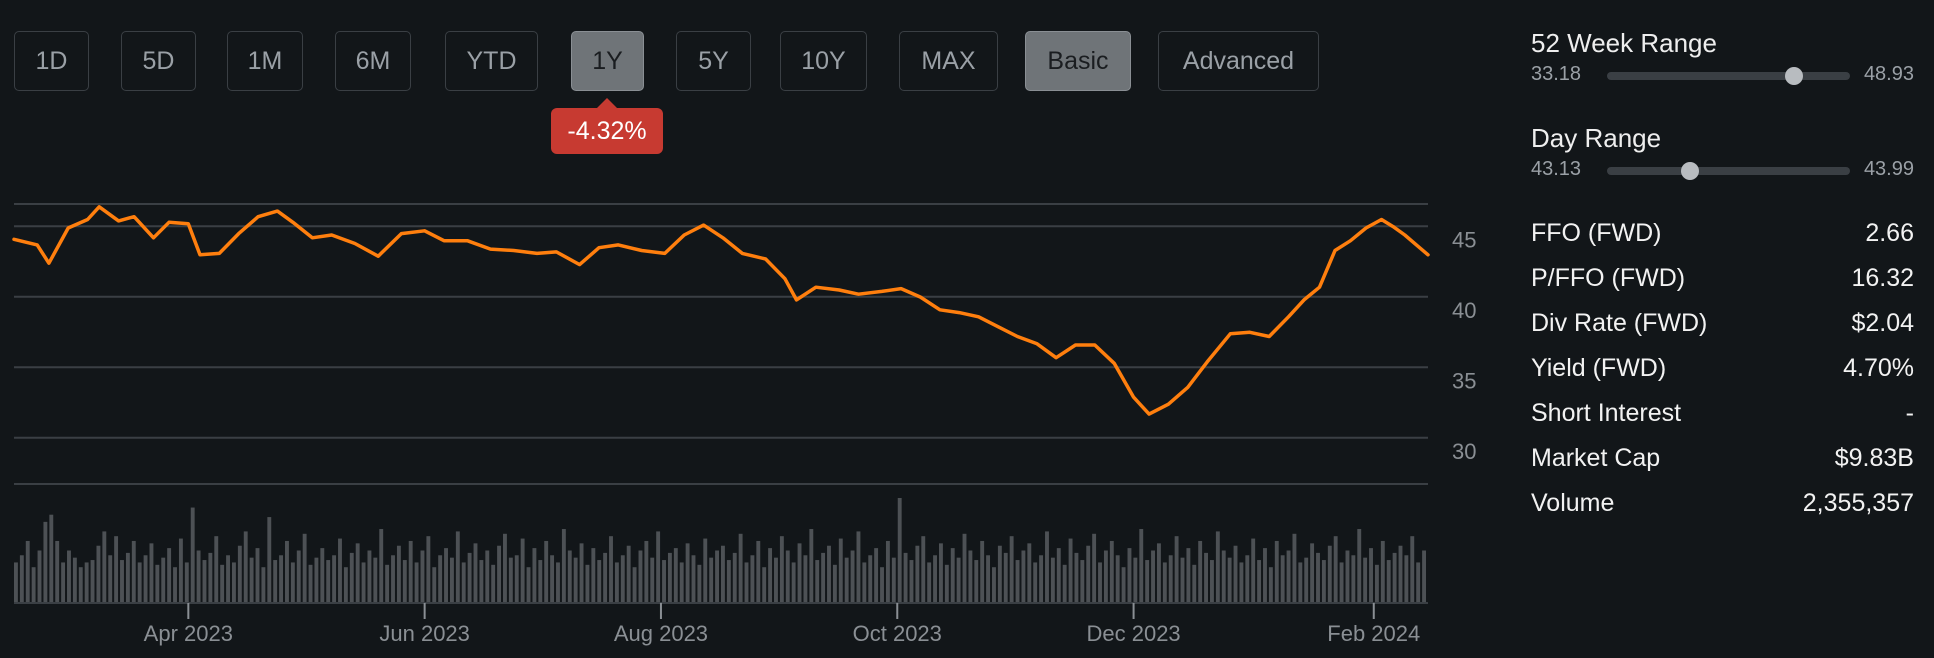  Describe the element at coordinates (1608, 278) in the screenshot. I see `stat-label: P/FFO (FWD)` at that location.